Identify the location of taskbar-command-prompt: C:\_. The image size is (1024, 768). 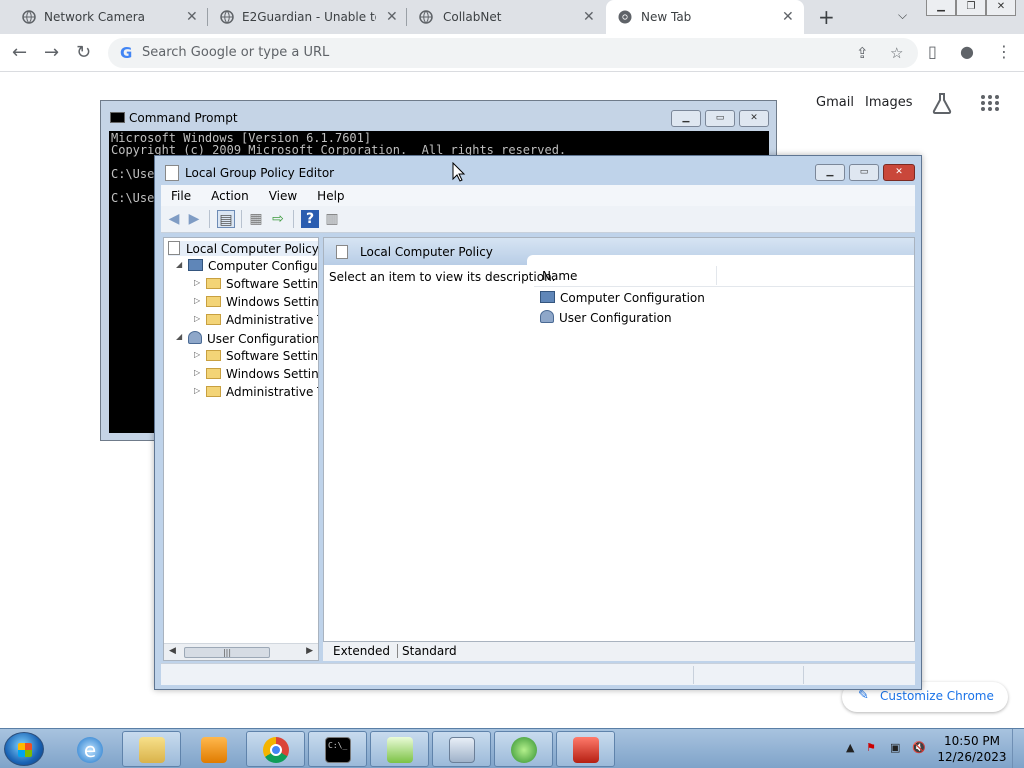
(337, 749).